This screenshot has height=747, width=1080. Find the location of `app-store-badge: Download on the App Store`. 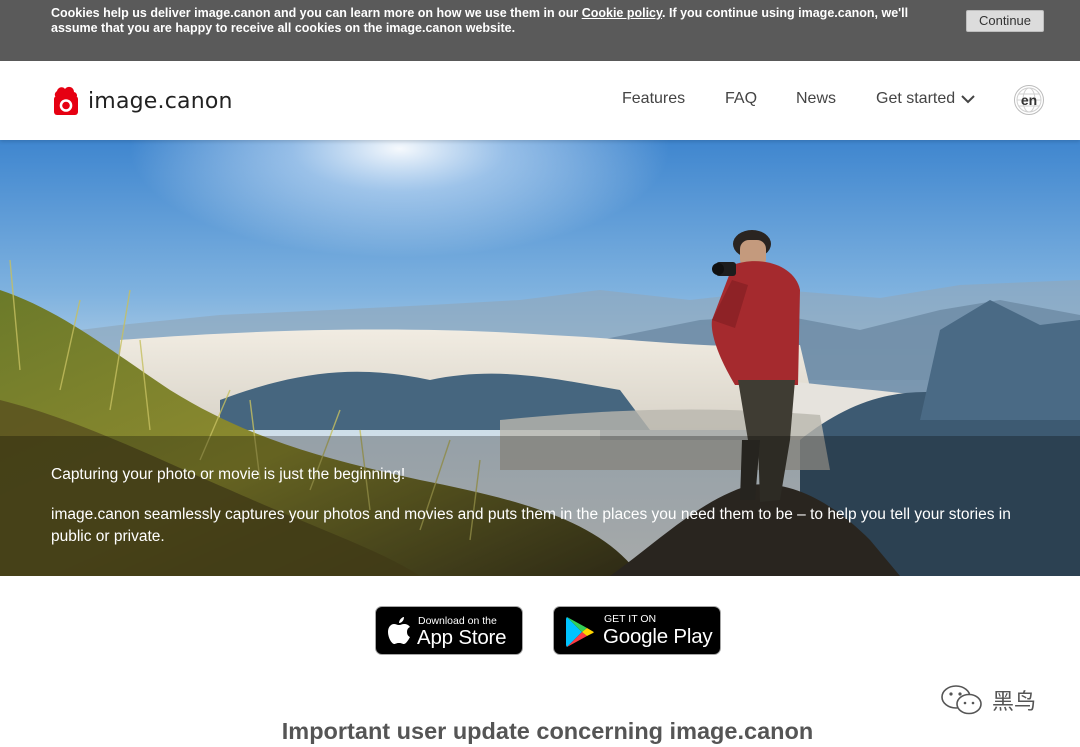

app-store-badge: Download on the App Store is located at coordinates (449, 630).